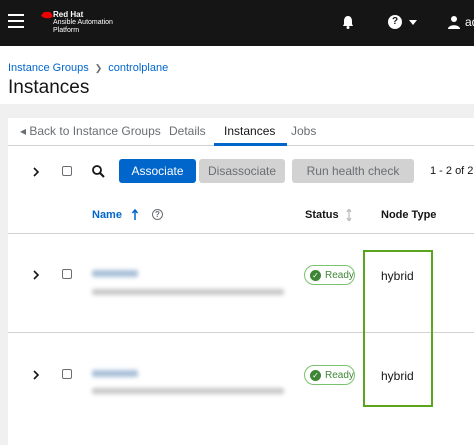 The height and width of the screenshot is (445, 474). Describe the element at coordinates (413, 22) in the screenshot. I see `chevron-down-icon` at that location.